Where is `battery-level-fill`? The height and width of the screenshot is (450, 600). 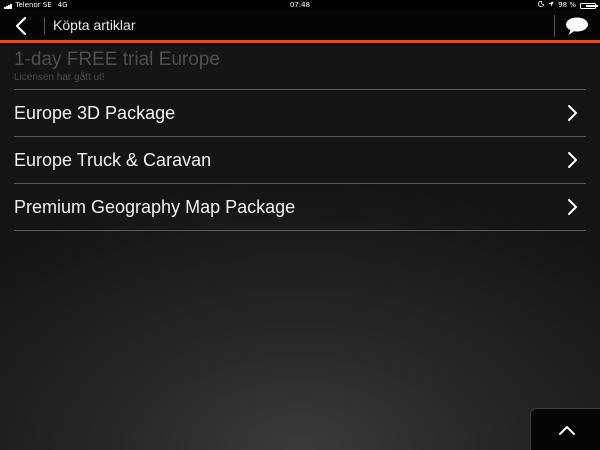
battery-level-fill is located at coordinates (592, 5).